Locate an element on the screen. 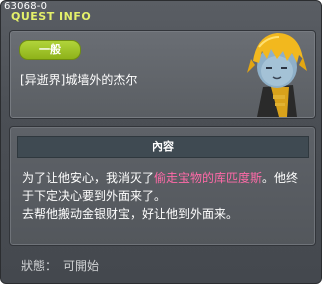  window-title: QUEST INFO is located at coordinates (51, 16).